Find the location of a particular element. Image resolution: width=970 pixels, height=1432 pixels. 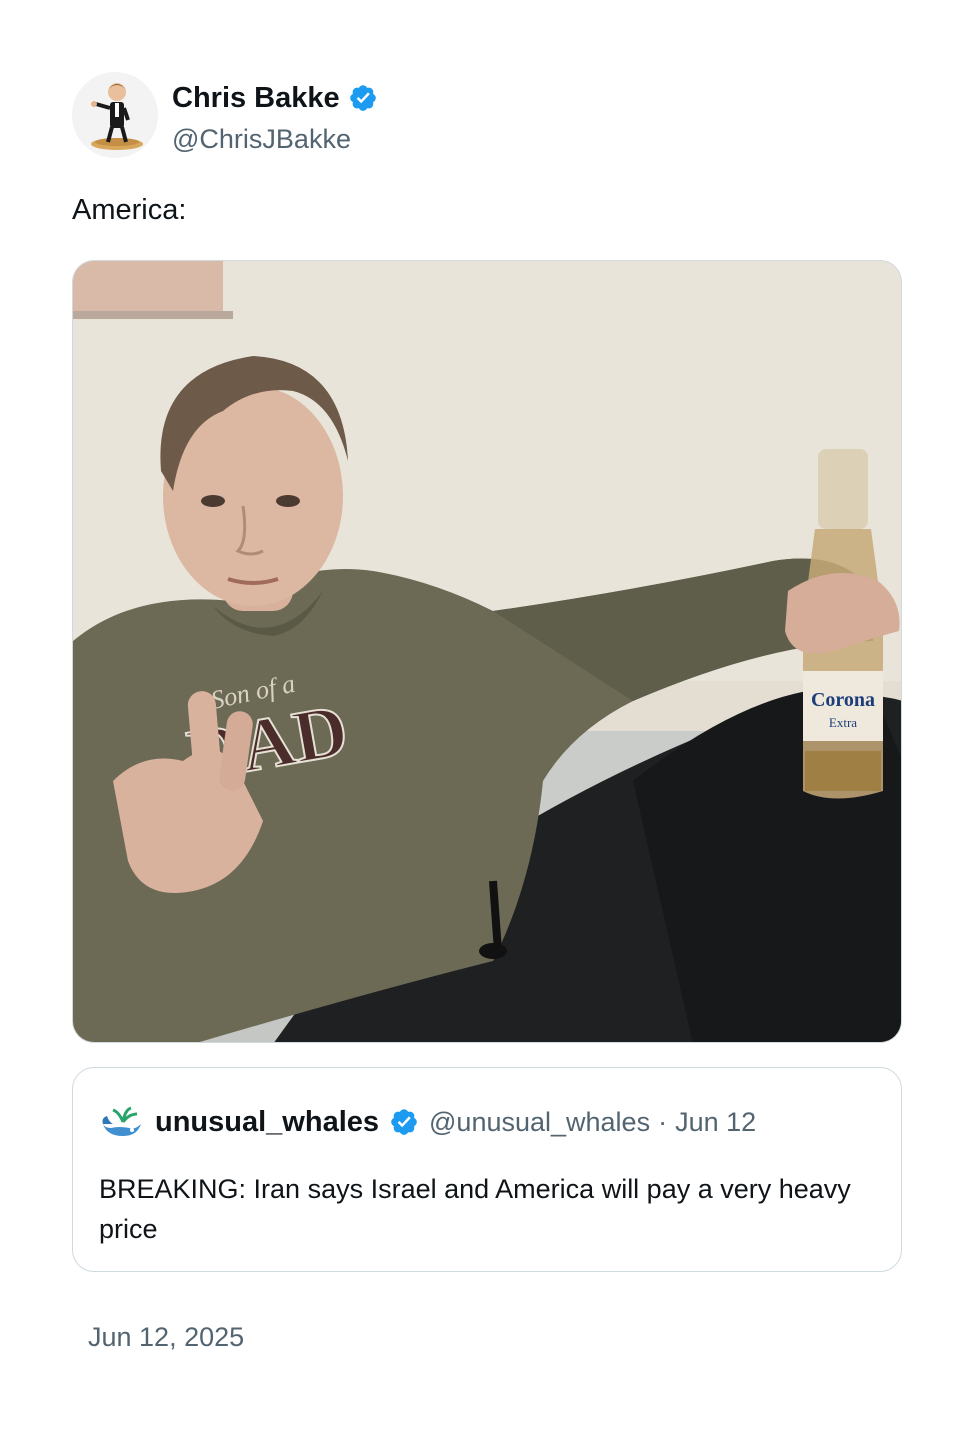

tweet-header: Chris Bakke @ChrisJBakke is located at coordinates (482, 115).